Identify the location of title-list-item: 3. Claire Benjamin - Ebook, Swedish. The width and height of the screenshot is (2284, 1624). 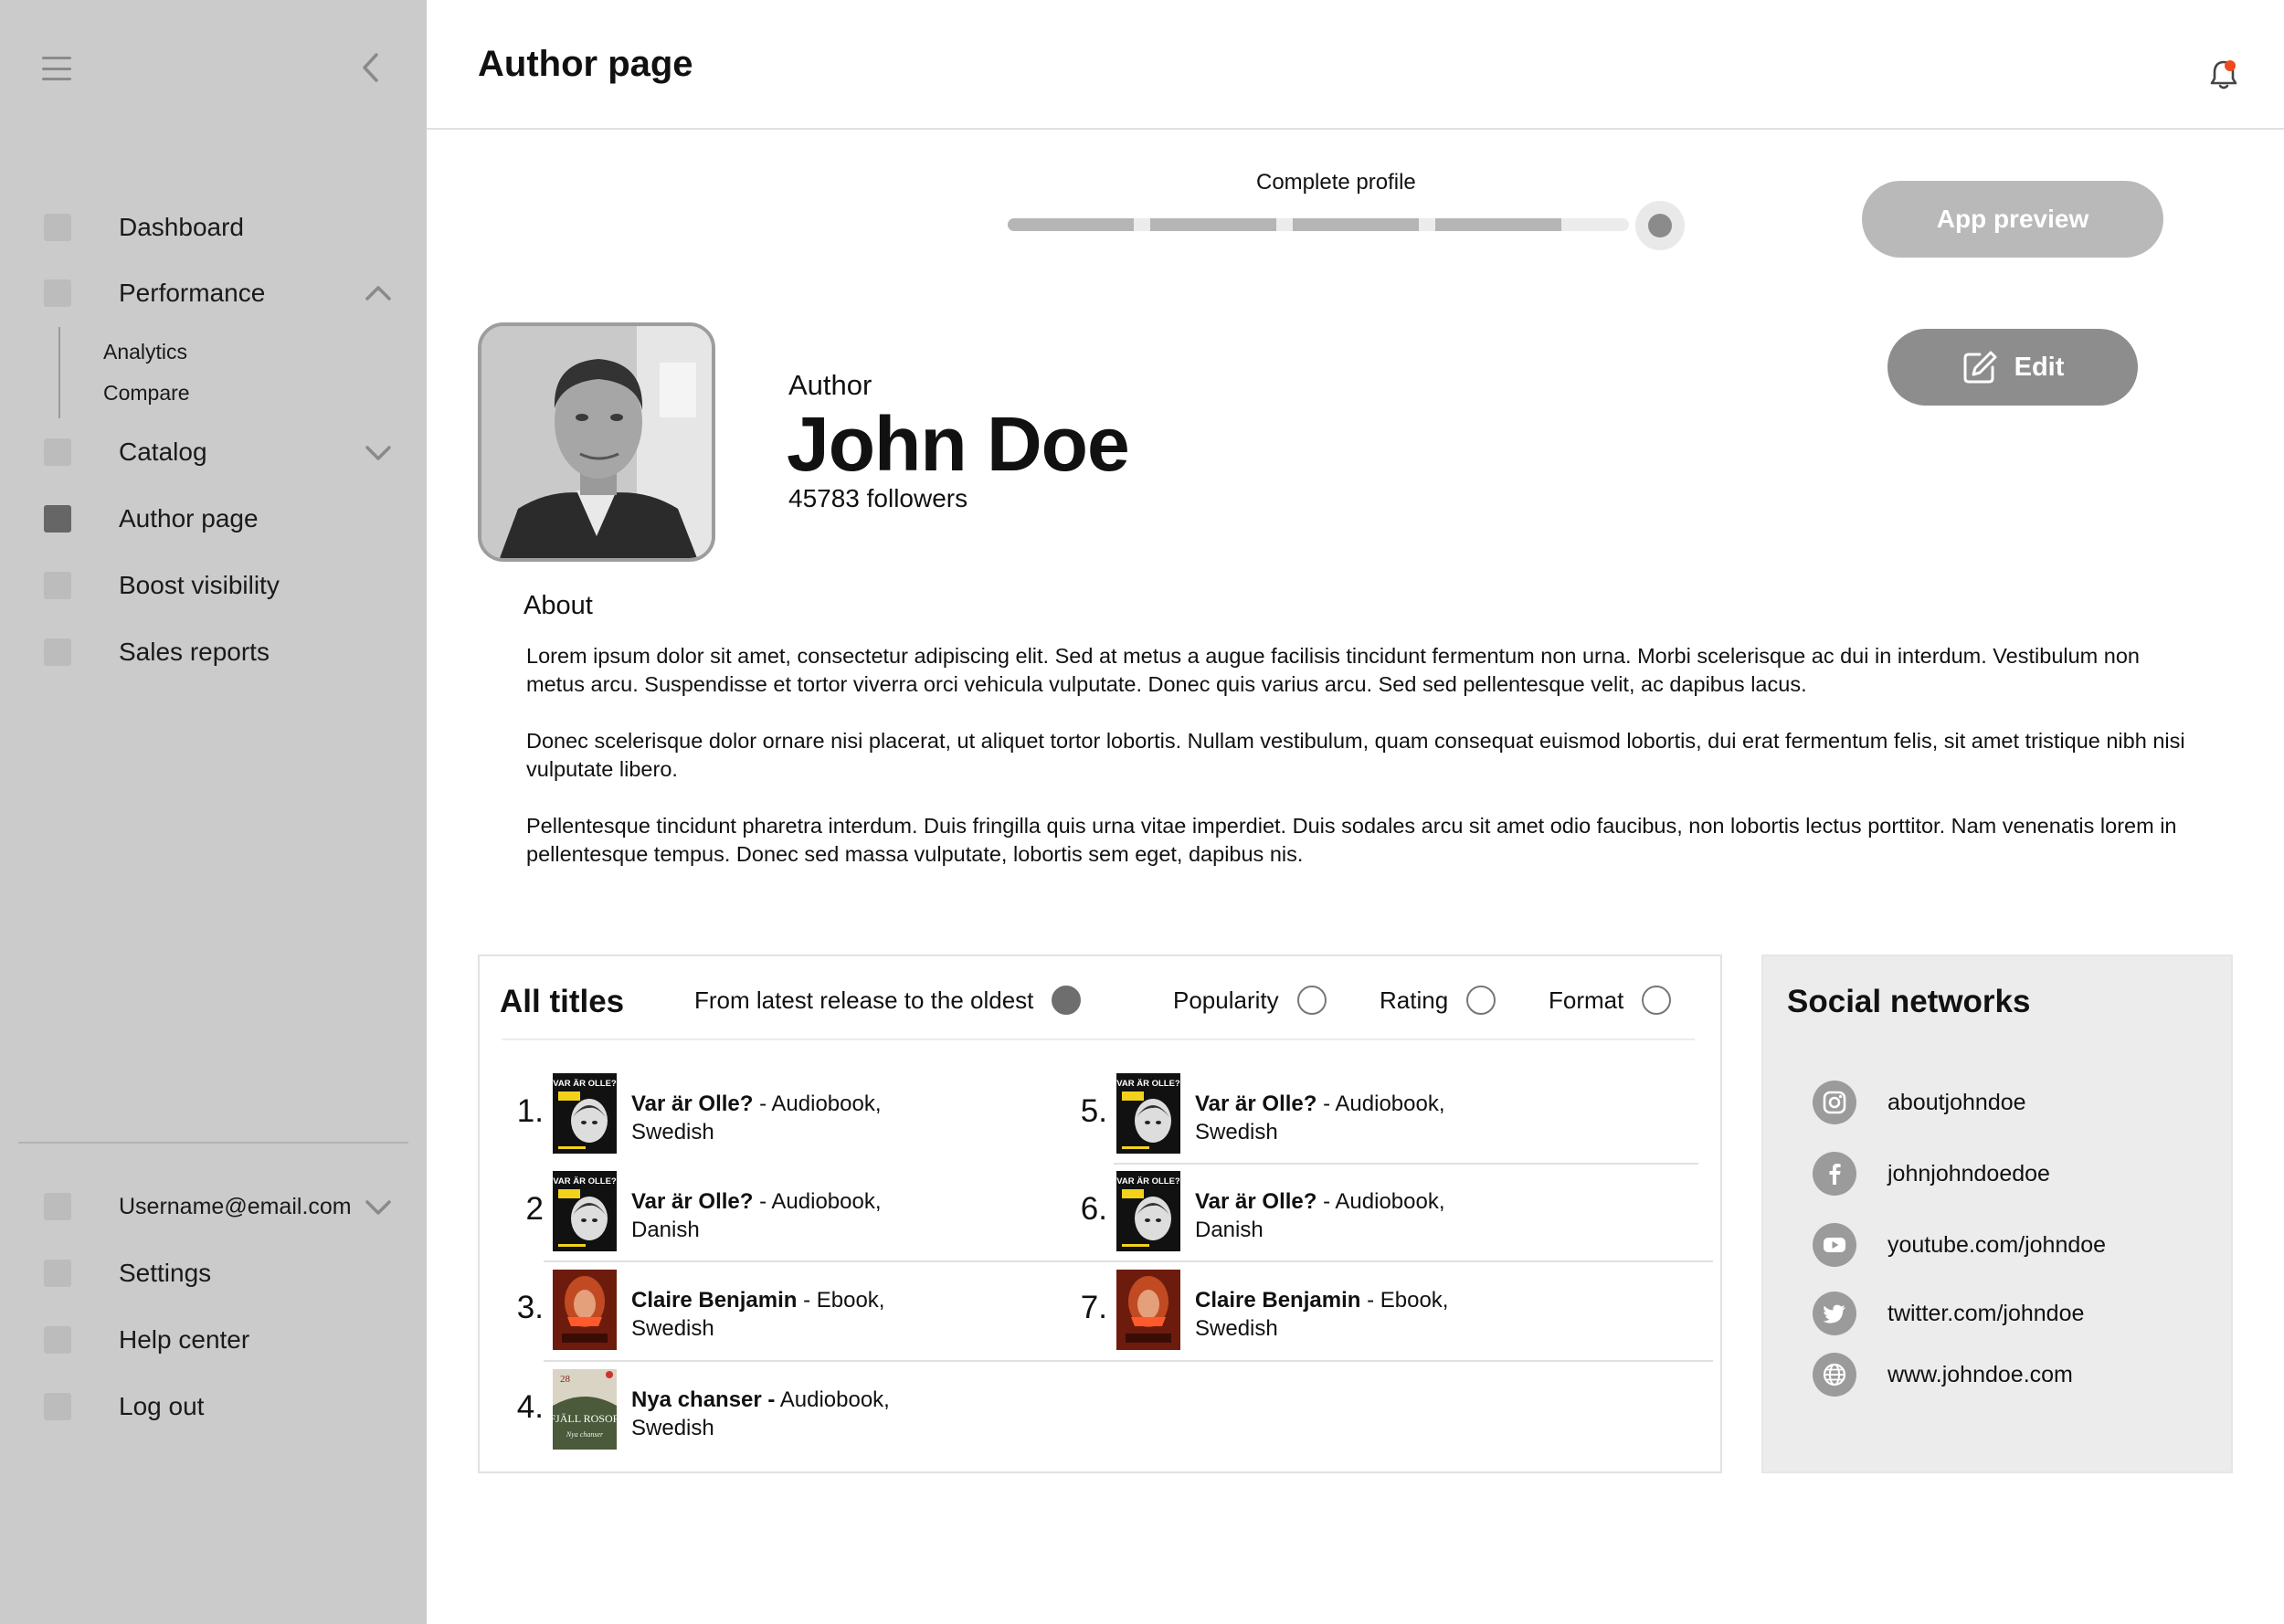
(772, 1311).